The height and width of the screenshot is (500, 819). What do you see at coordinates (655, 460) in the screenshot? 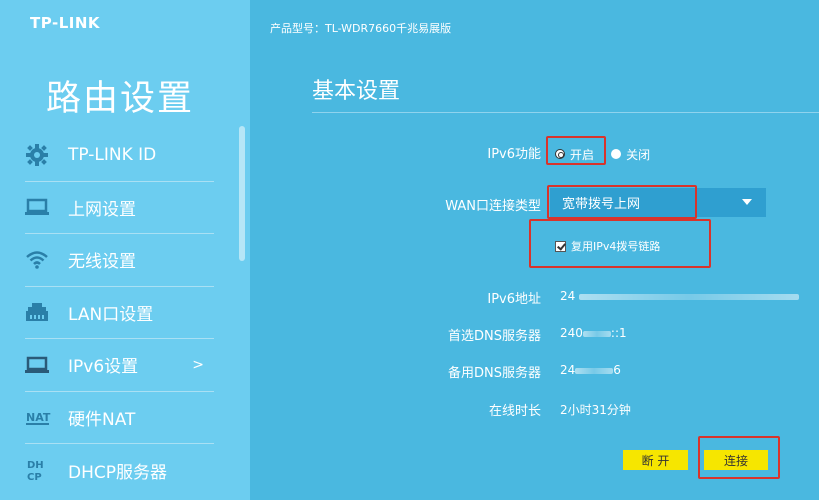
I see `disconnect-button: 断 开` at bounding box center [655, 460].